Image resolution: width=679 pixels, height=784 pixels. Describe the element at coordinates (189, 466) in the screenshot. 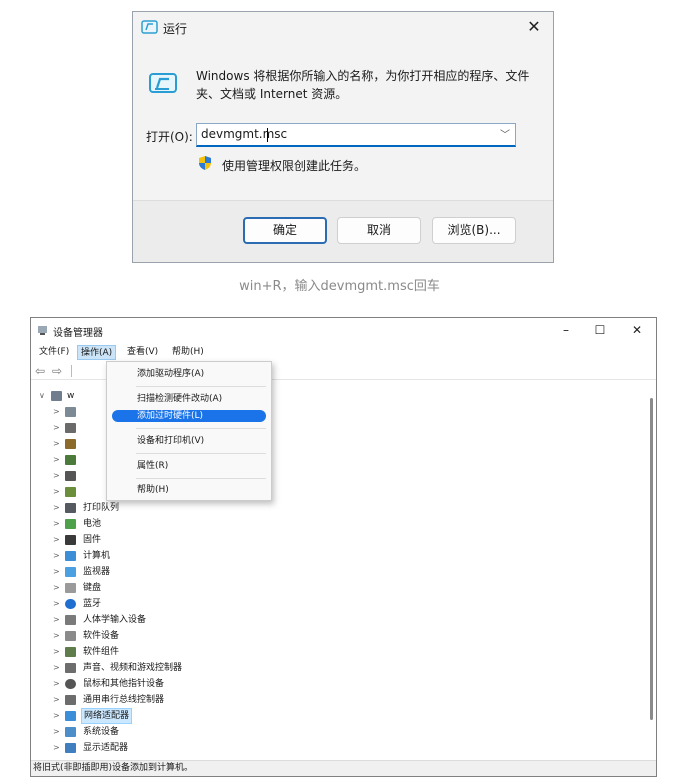

I see `menu-item-properties: 属性(R)` at that location.